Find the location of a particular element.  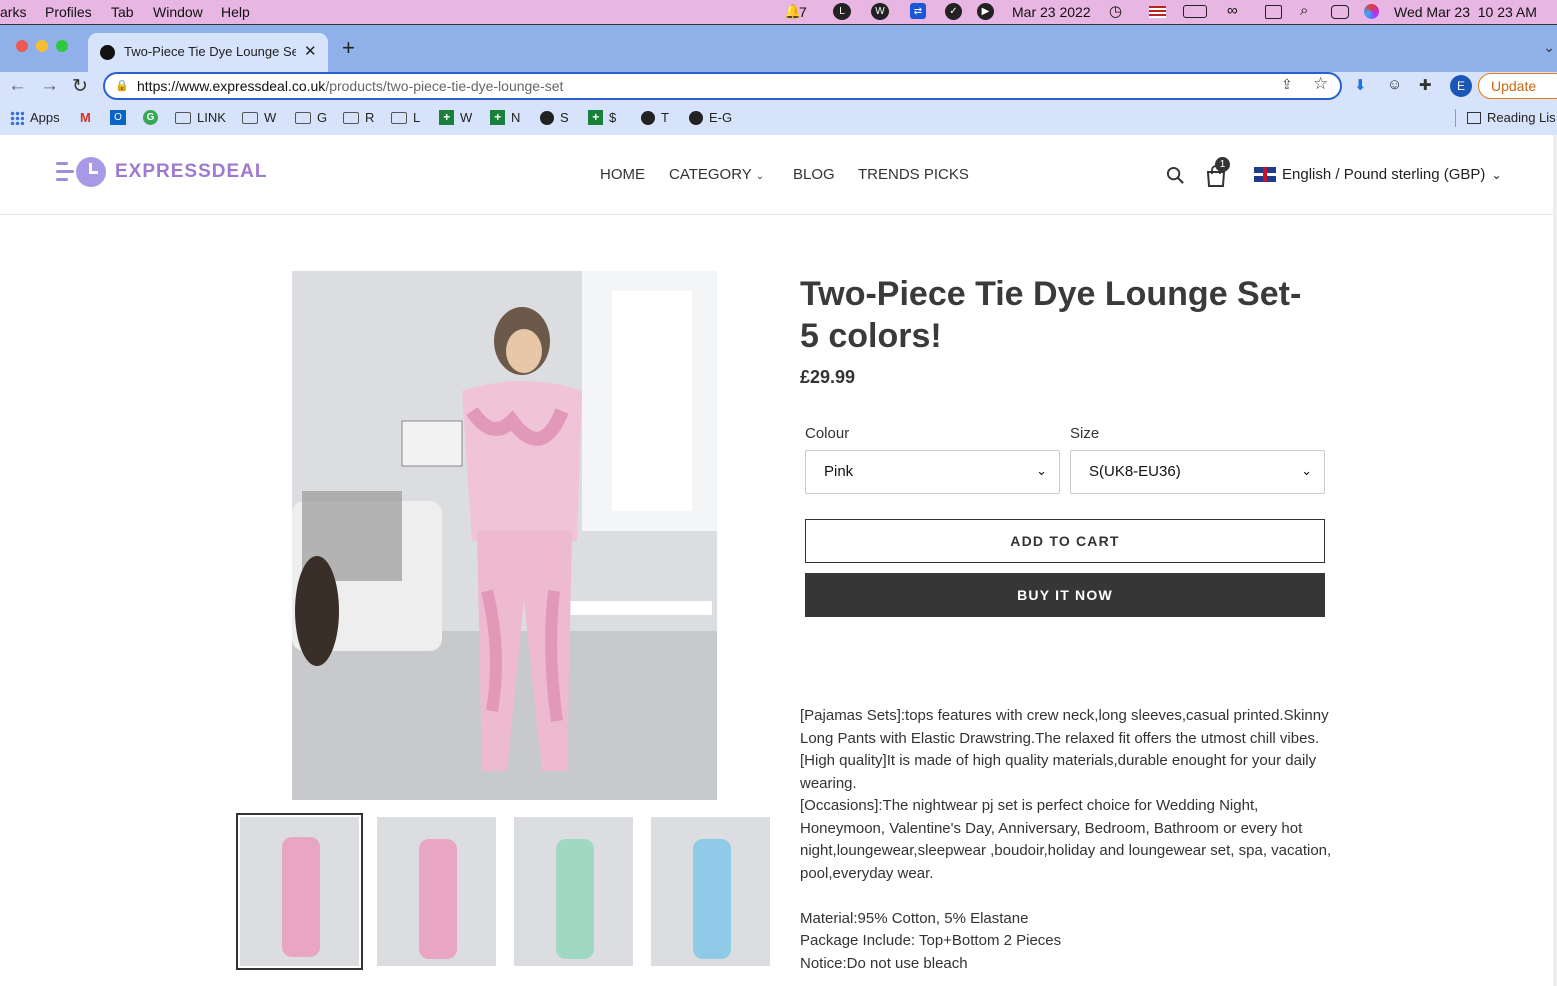

bookmark-folder-l: L is located at coordinates (405, 117).